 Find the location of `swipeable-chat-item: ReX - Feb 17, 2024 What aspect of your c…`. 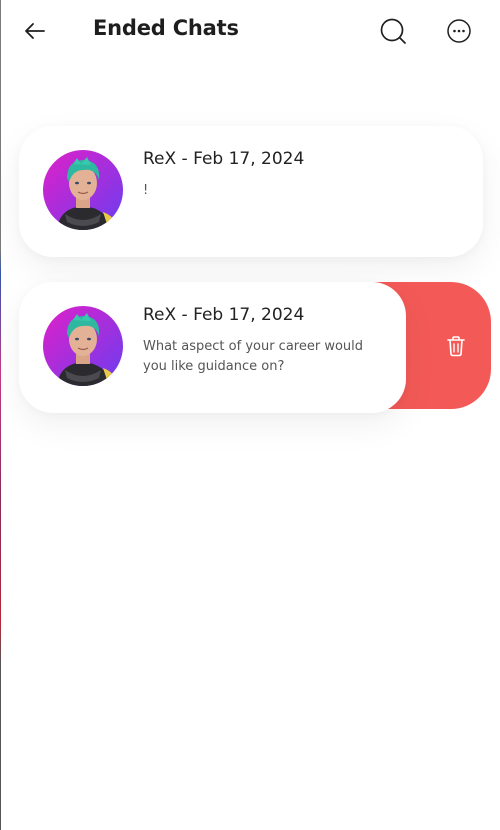

swipeable-chat-item: ReX - Feb 17, 2024 What aspect of your c… is located at coordinates (255, 347).